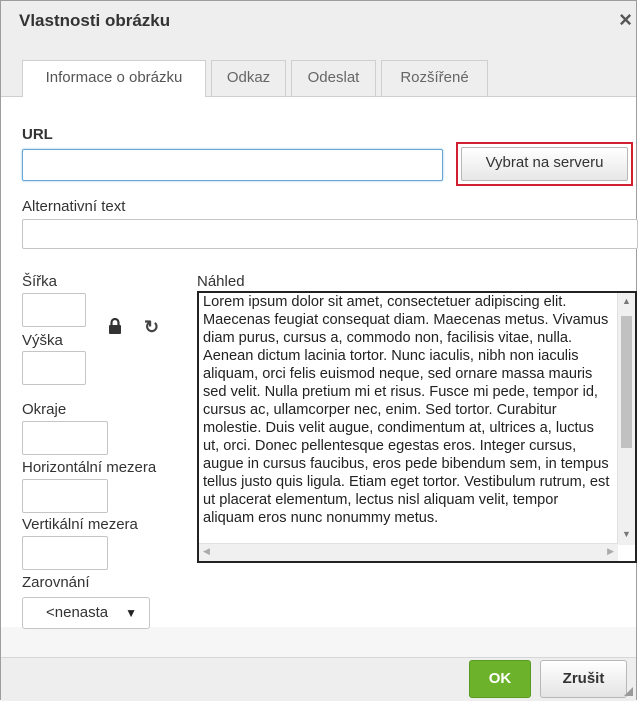 This screenshot has width=639, height=702. Describe the element at coordinates (40, 281) in the screenshot. I see `width-label: Šířka` at that location.